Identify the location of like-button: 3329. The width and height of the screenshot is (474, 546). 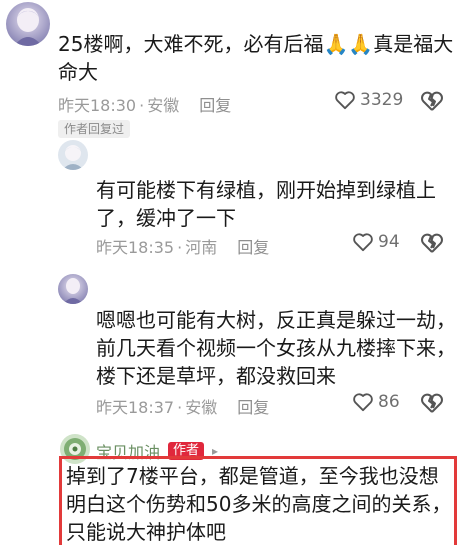
(368, 100).